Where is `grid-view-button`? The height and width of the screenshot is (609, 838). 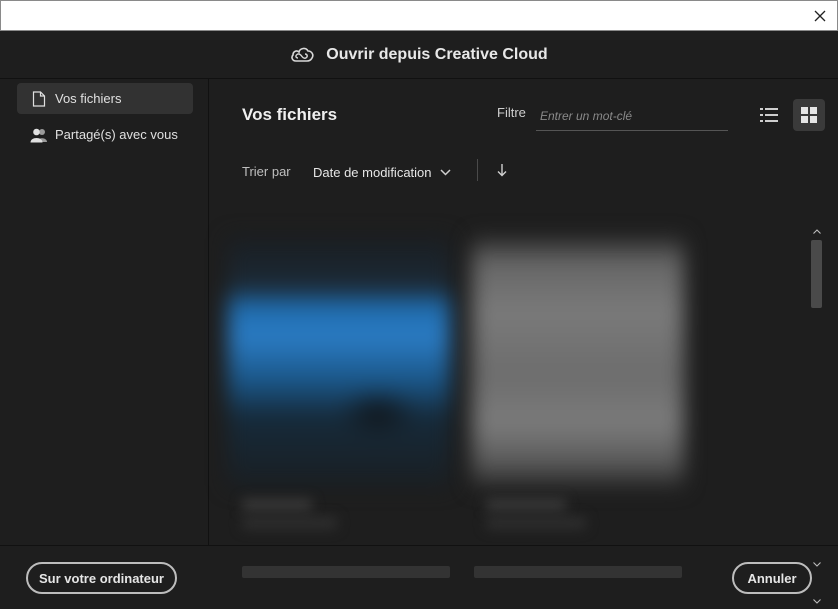
grid-view-button is located at coordinates (809, 115).